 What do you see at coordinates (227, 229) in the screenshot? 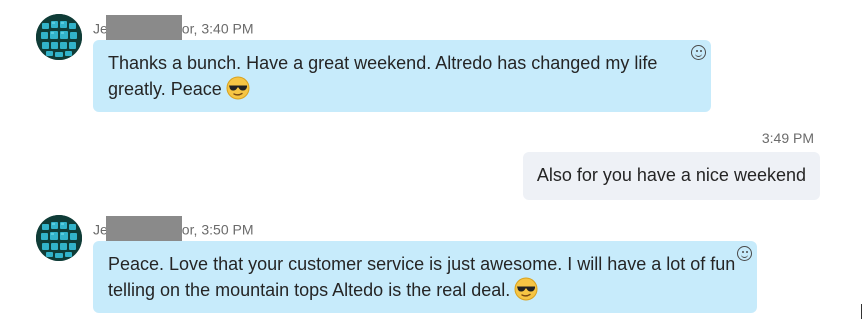
I see `message-time: 3:50 PM` at bounding box center [227, 229].